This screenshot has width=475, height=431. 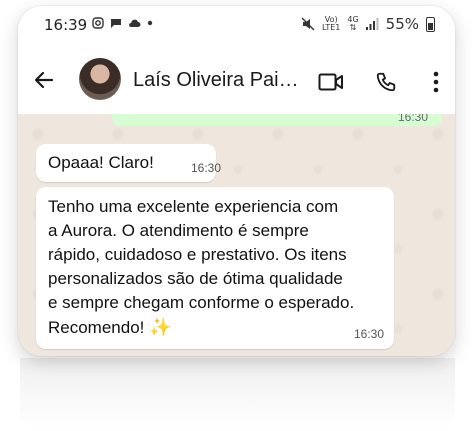 What do you see at coordinates (236, 26) in the screenshot?
I see `status-bar: 16:39 Vo) LTE1 4G ⇅ 55%` at bounding box center [236, 26].